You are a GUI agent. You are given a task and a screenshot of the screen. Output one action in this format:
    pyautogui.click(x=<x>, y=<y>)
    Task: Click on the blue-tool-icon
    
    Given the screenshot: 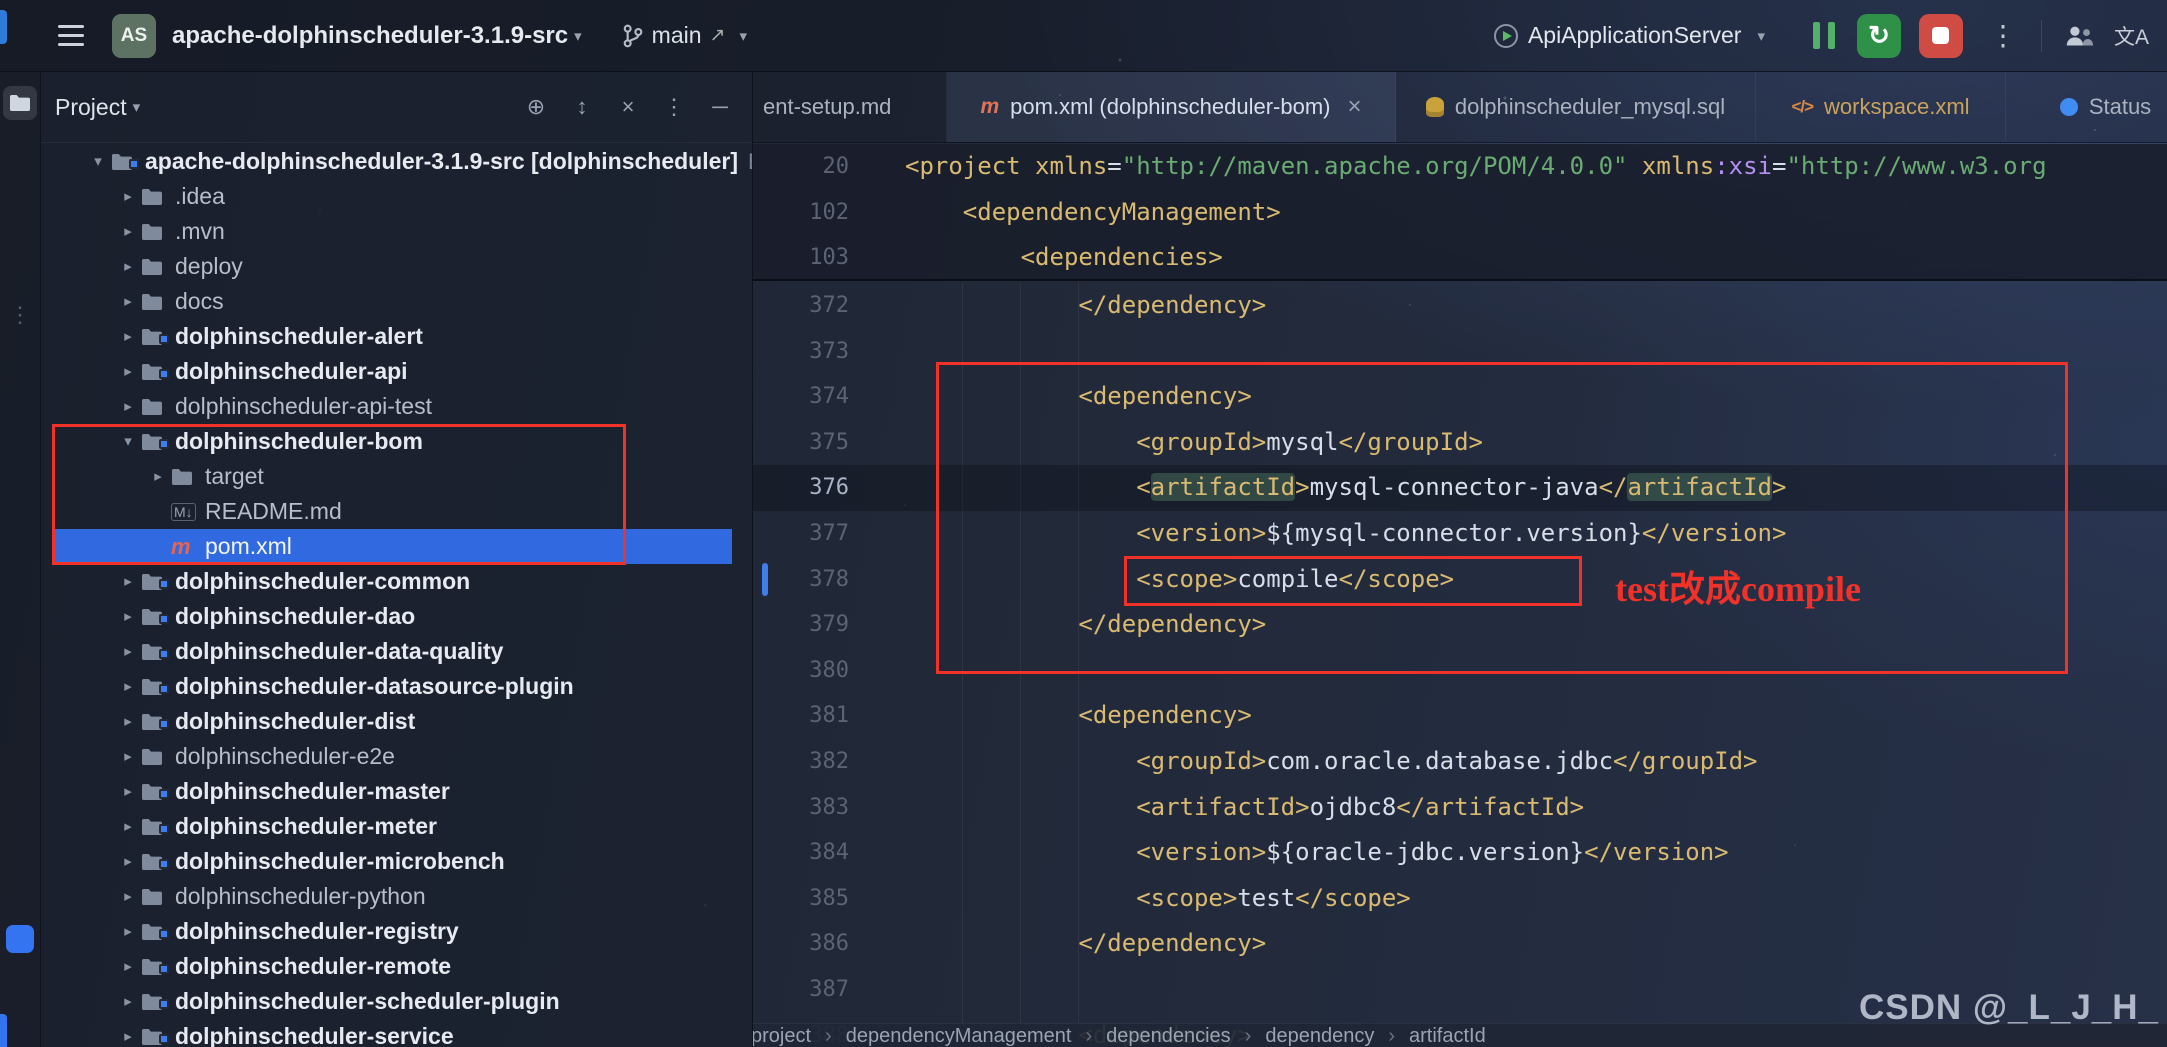 What is the action you would take?
    pyautogui.click(x=20, y=939)
    